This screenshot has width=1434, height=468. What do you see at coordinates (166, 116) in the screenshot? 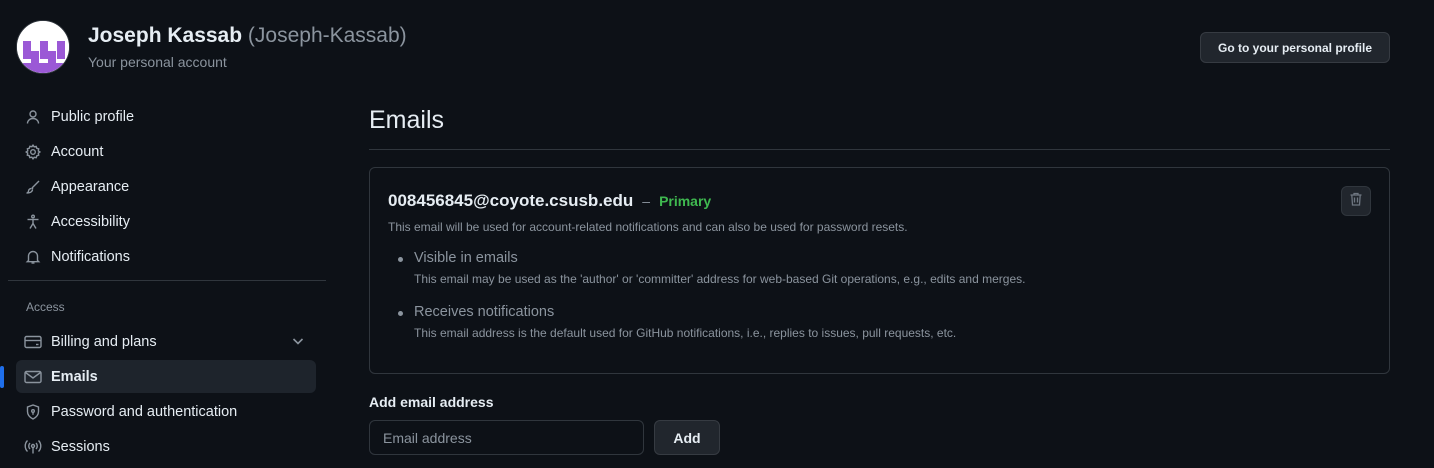
I see `sidebar-item-public-profile: Public profile` at bounding box center [166, 116].